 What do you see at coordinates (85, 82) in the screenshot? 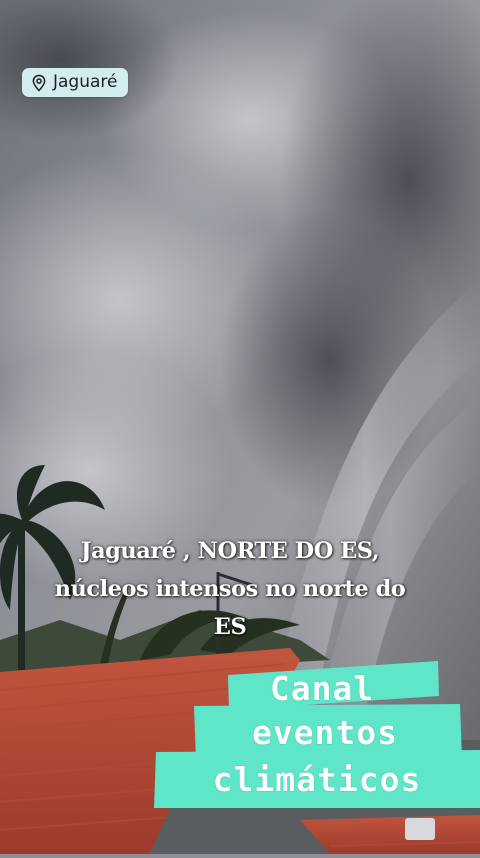
I see `location-label: Jaguaré` at bounding box center [85, 82].